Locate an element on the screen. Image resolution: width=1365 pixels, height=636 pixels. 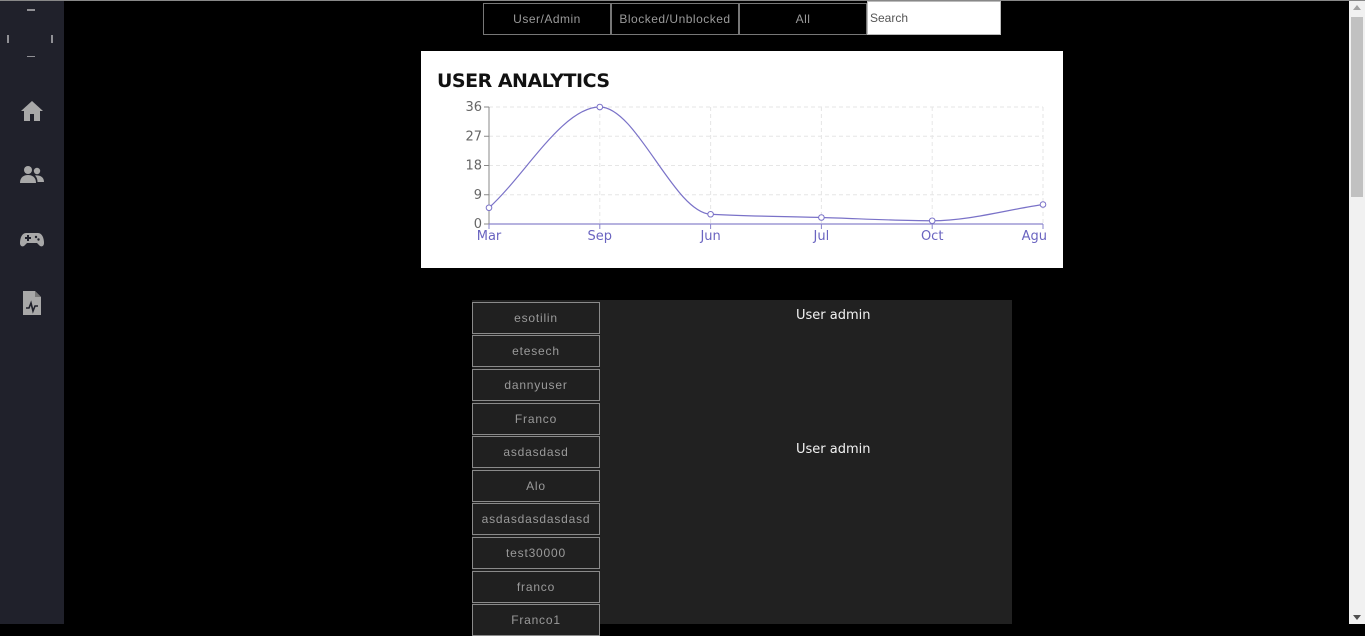
user-list-item: esotilin is located at coordinates (536, 318).